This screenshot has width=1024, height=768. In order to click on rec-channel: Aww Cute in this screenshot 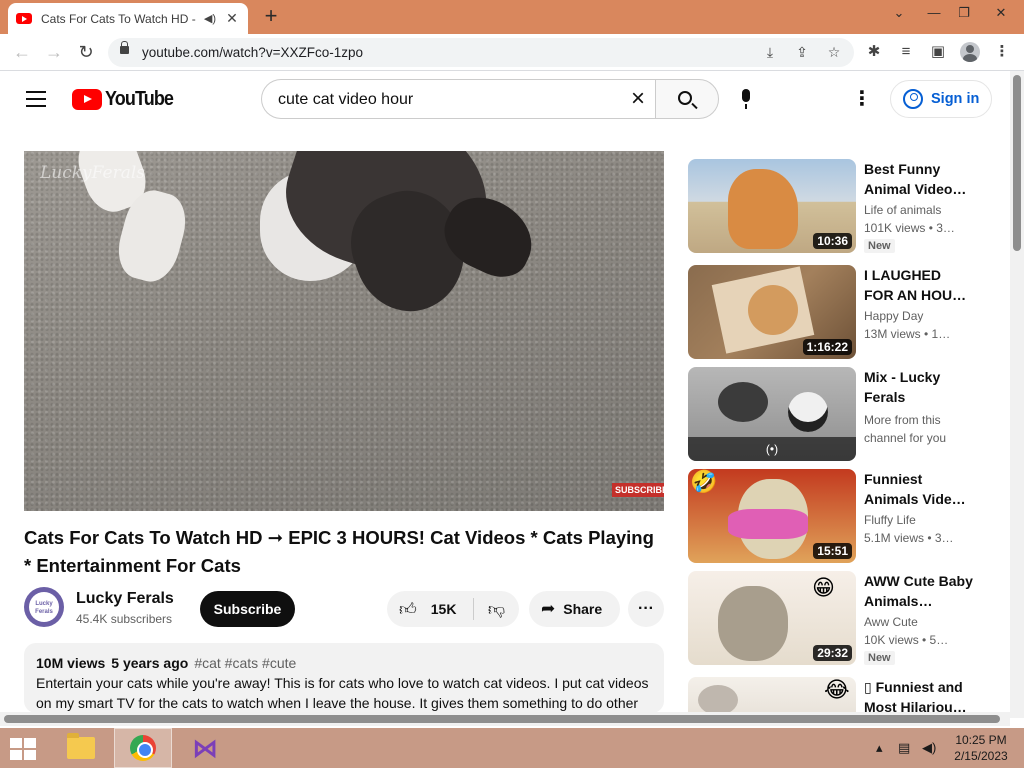, I will do `click(891, 622)`.